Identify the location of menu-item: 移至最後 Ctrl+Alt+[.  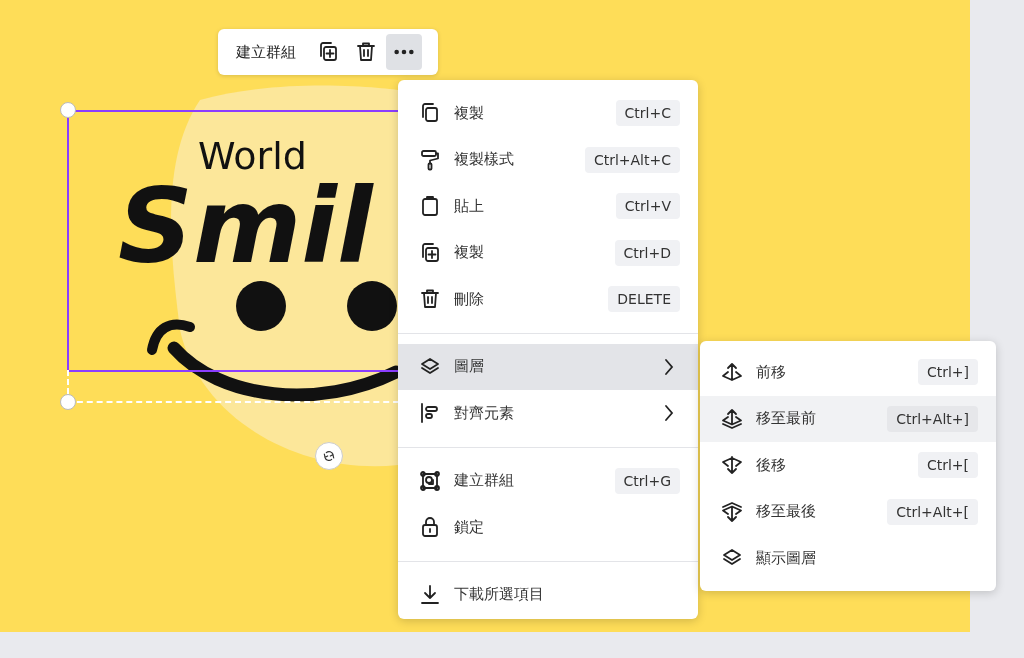
(848, 511).